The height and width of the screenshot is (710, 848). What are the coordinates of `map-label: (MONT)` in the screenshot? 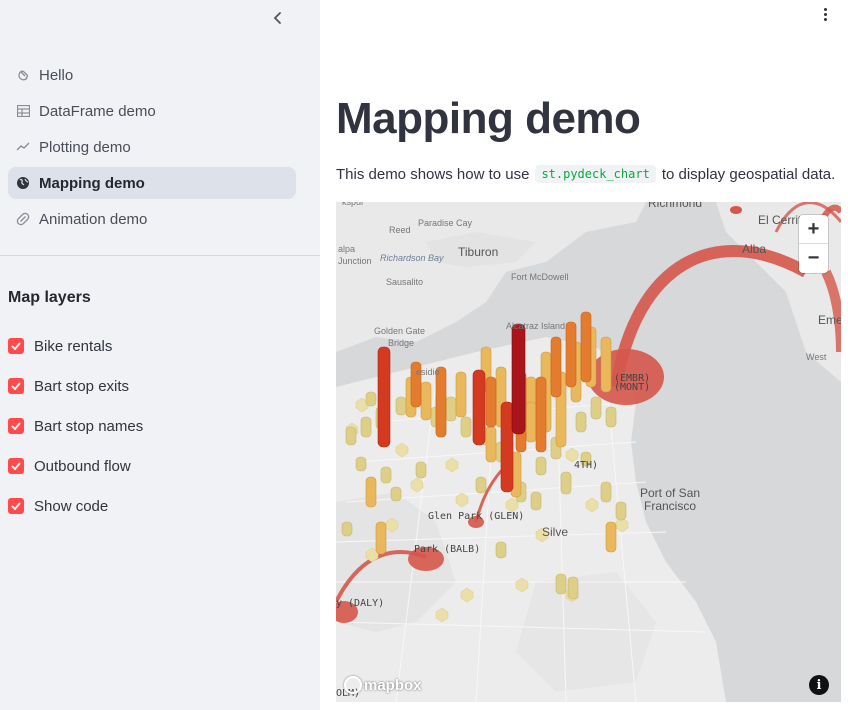 It's located at (632, 387).